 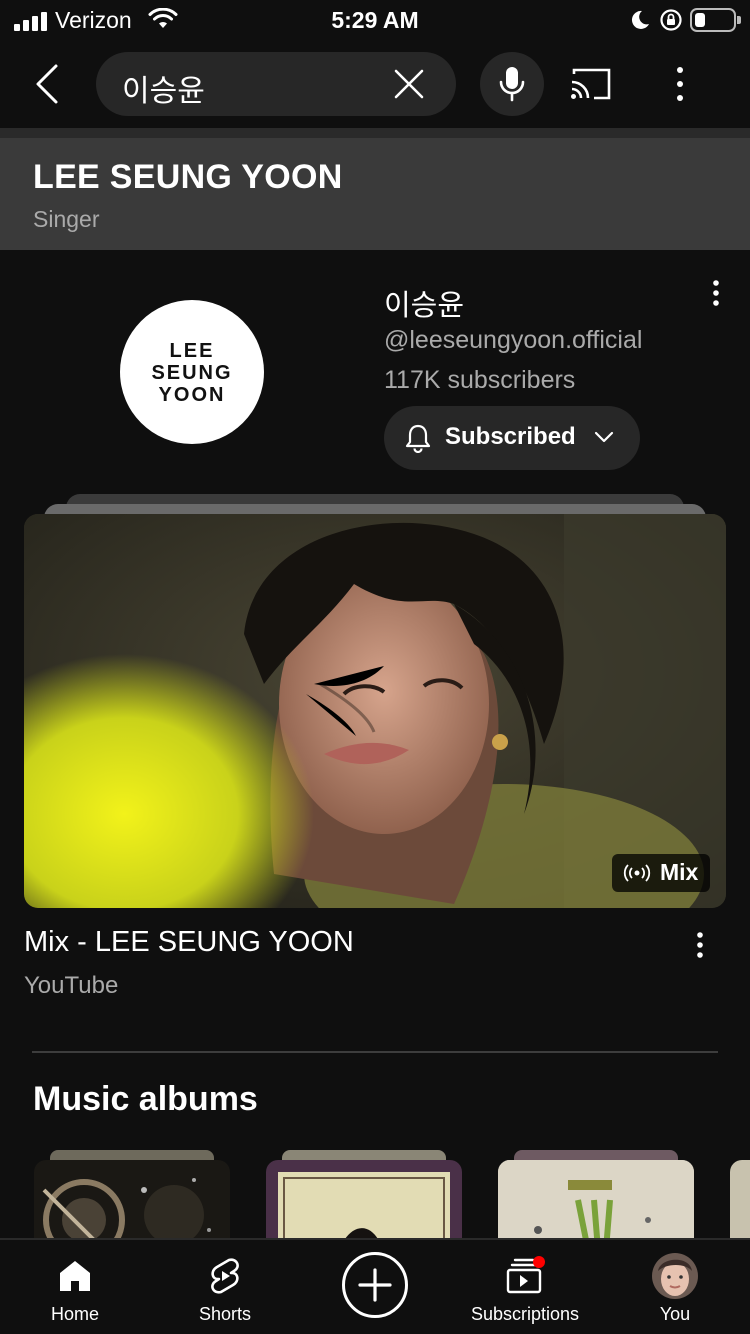 What do you see at coordinates (680, 86) in the screenshot?
I see `more-vertical-icon` at bounding box center [680, 86].